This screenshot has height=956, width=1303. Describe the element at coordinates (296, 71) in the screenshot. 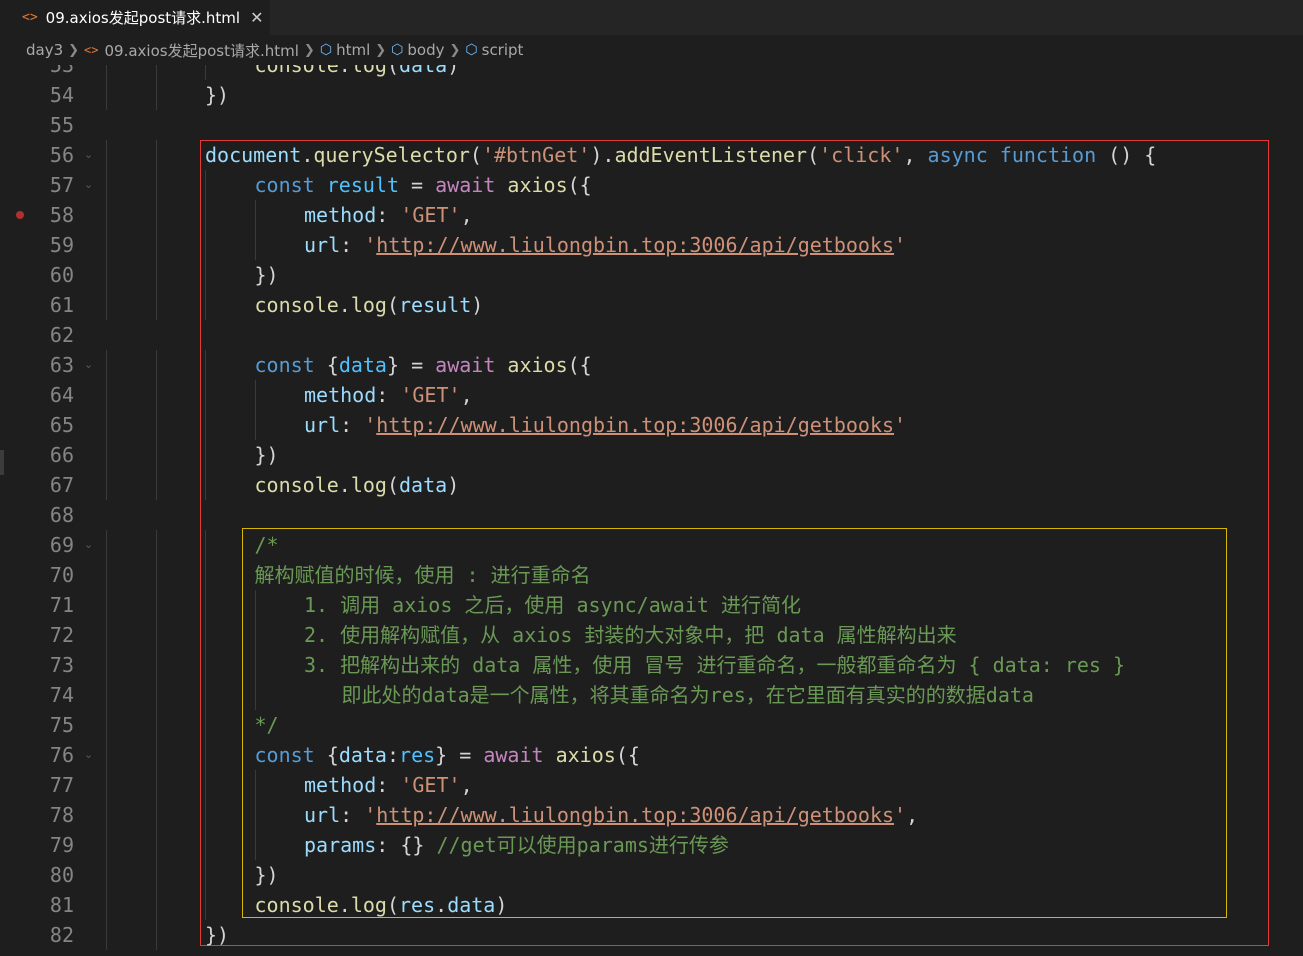

I see `code-token: console` at that location.